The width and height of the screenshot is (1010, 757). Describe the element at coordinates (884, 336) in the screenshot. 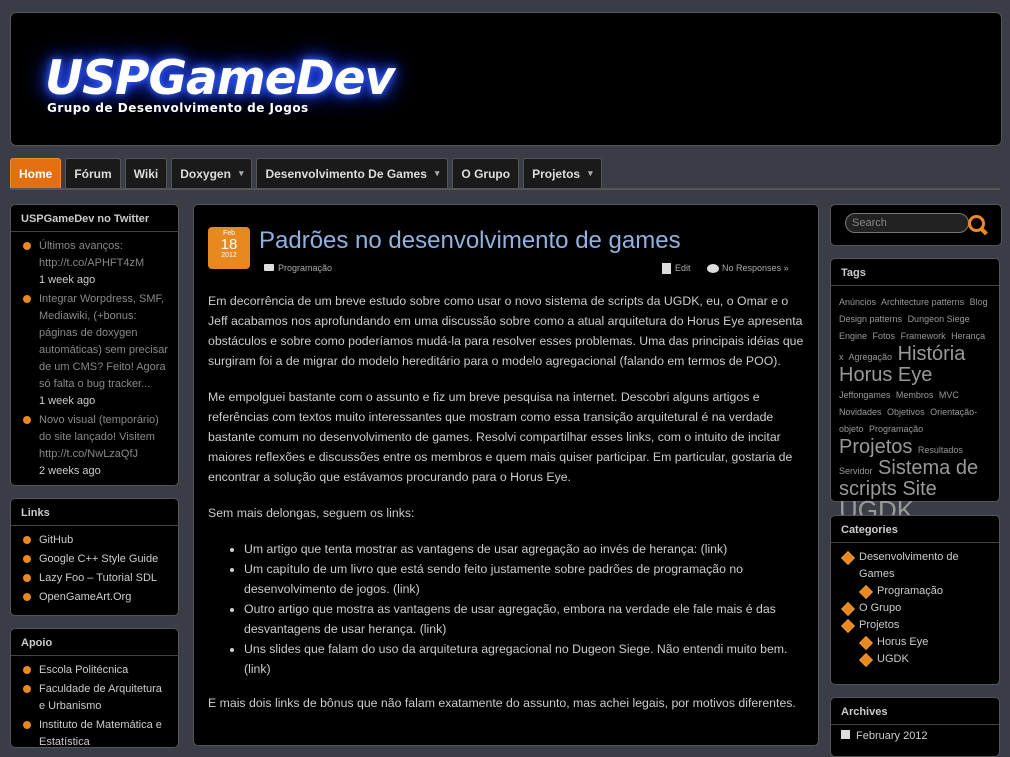

I see `tag-link: Fotos` at that location.